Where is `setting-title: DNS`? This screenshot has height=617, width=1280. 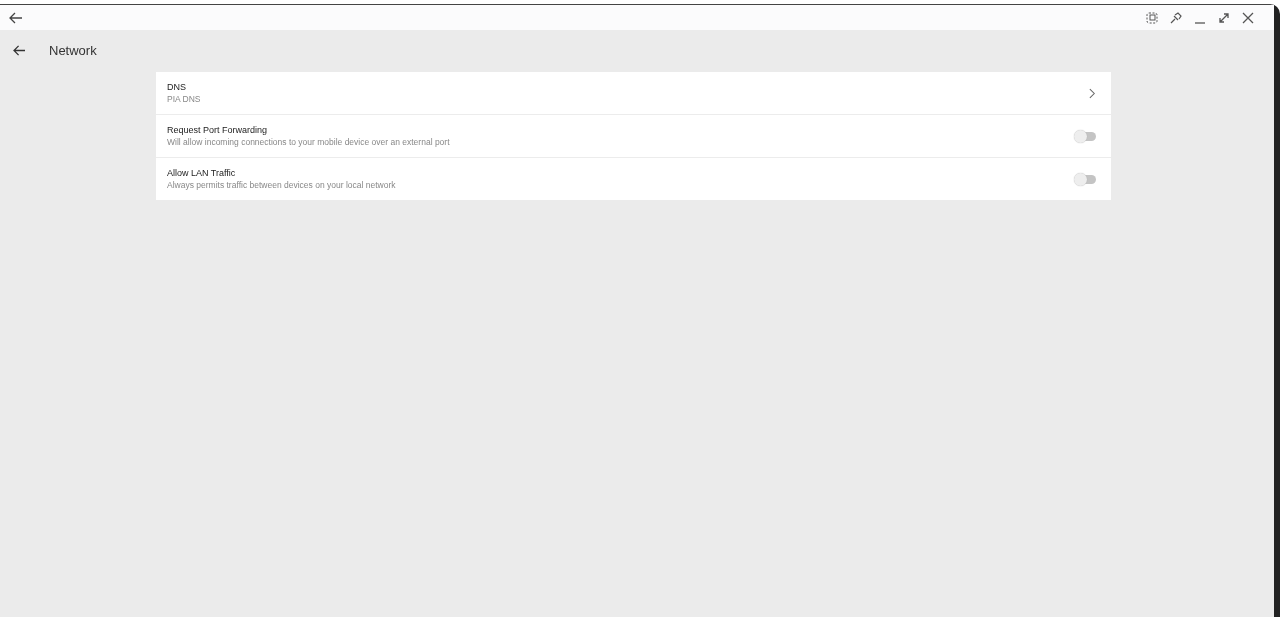
setting-title: DNS is located at coordinates (177, 87).